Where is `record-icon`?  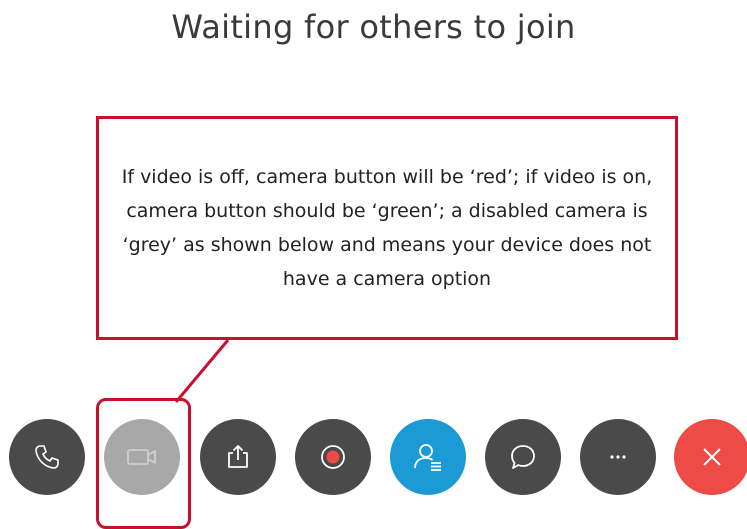 record-icon is located at coordinates (333, 457).